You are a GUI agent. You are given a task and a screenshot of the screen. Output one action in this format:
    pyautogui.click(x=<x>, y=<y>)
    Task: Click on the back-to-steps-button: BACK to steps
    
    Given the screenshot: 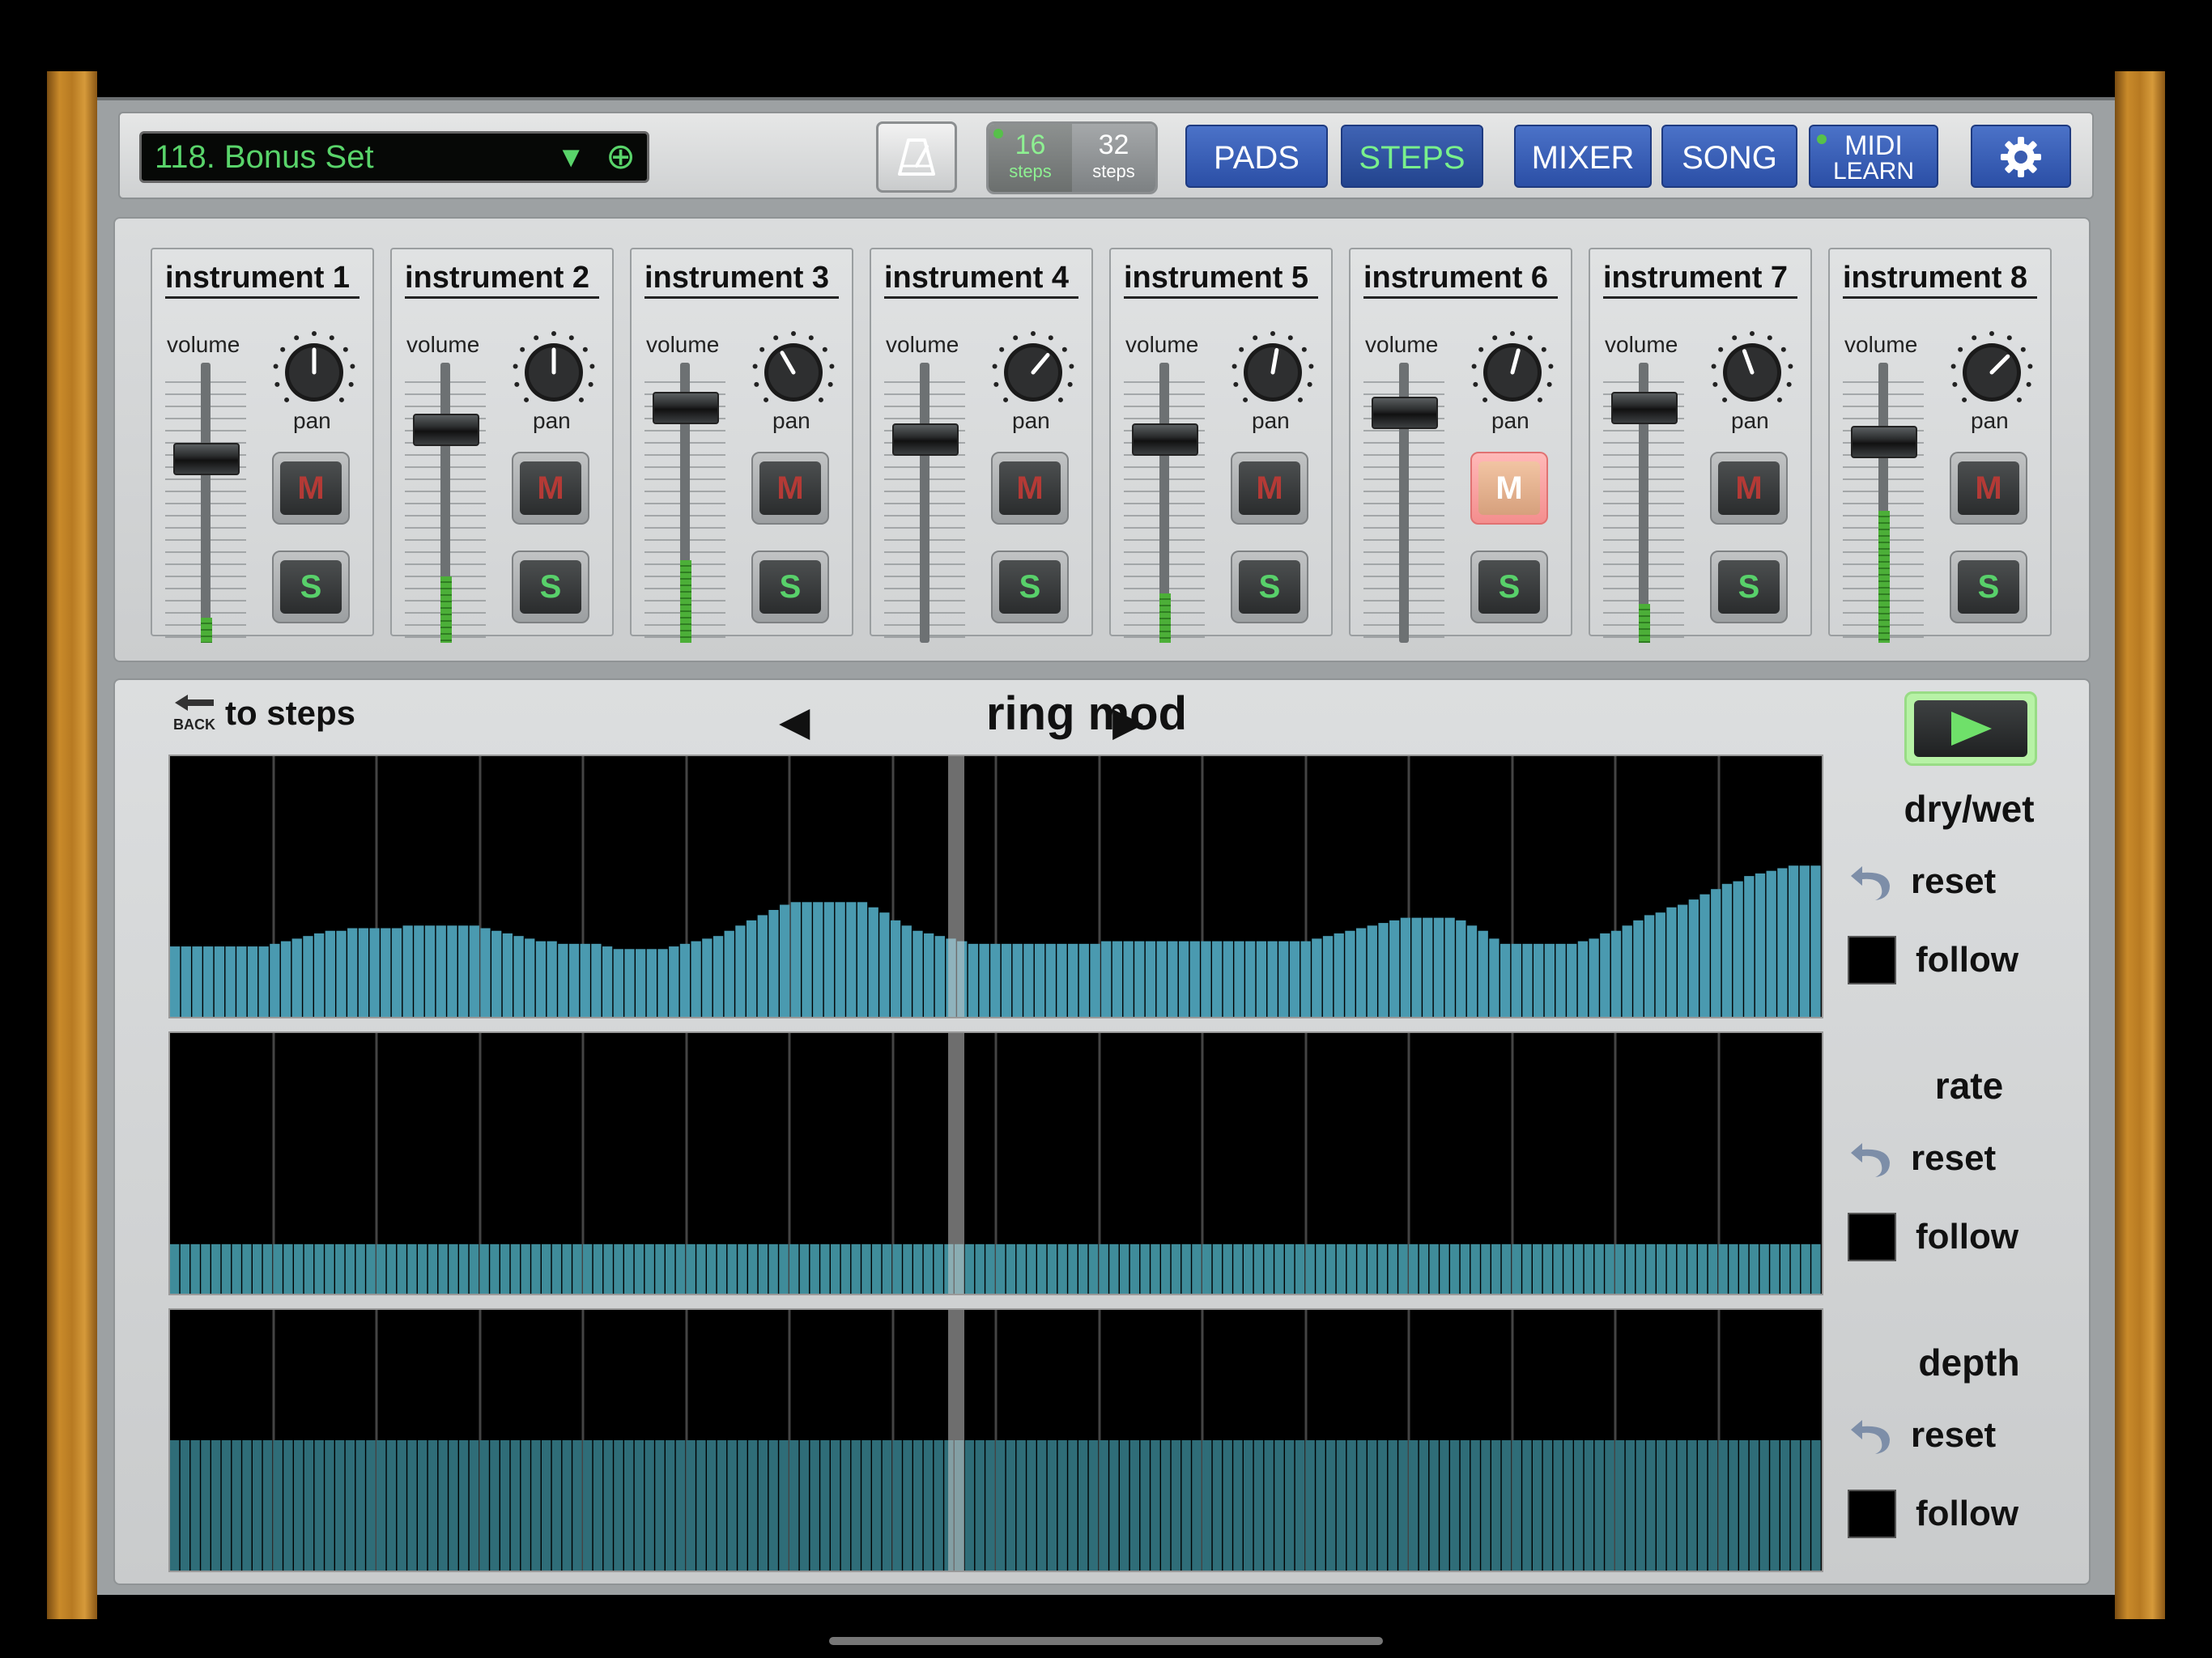 What is the action you would take?
    pyautogui.click(x=264, y=713)
    